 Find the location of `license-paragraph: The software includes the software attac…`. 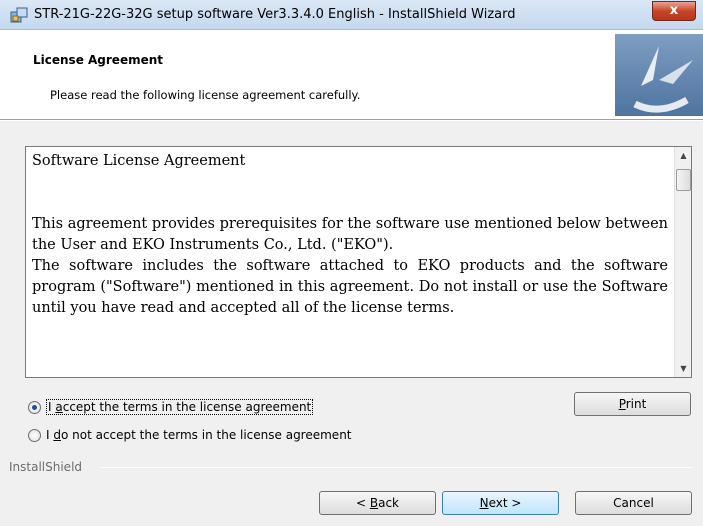

license-paragraph: The software includes the software attac… is located at coordinates (350, 287).